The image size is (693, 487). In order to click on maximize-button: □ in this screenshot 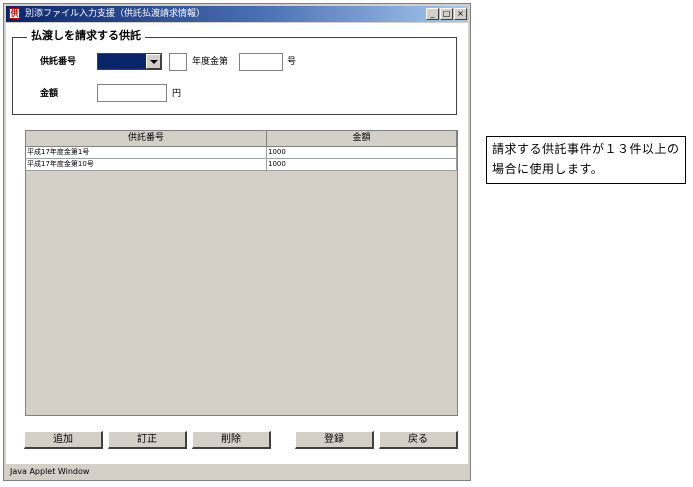, I will do `click(446, 14)`.